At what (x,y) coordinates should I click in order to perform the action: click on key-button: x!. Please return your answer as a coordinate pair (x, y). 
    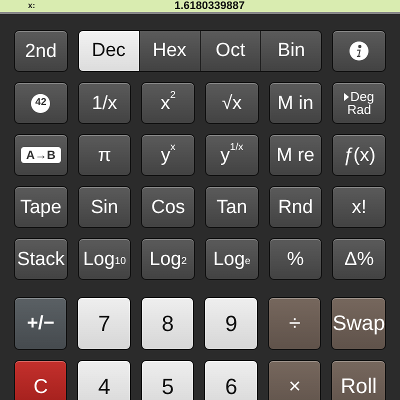
    Looking at the image, I should click on (359, 207).